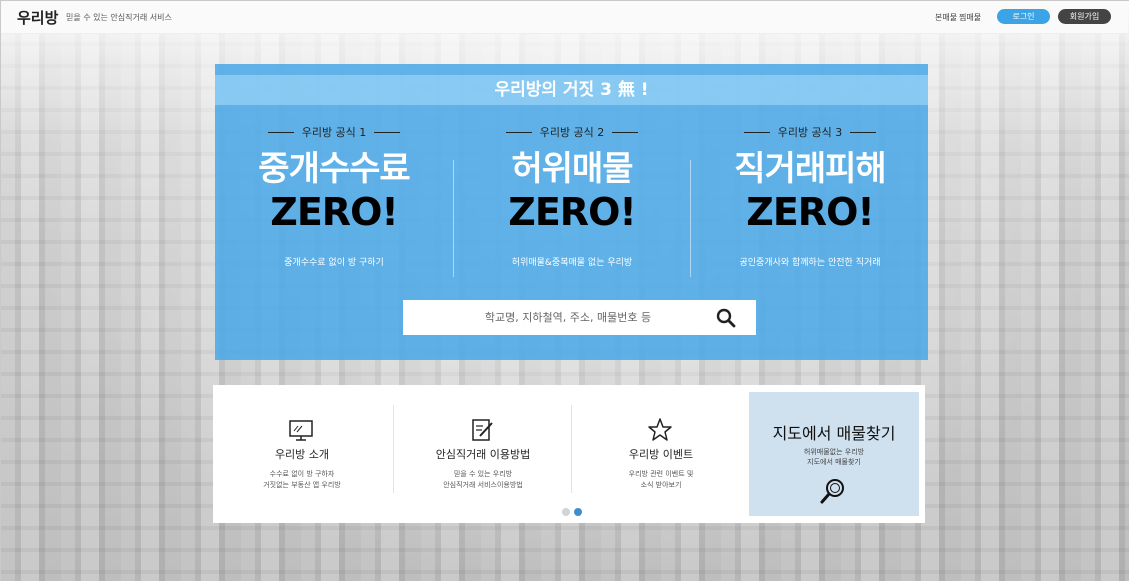  What do you see at coordinates (661, 454) in the screenshot?
I see `card-title: 우리방 이벤트` at bounding box center [661, 454].